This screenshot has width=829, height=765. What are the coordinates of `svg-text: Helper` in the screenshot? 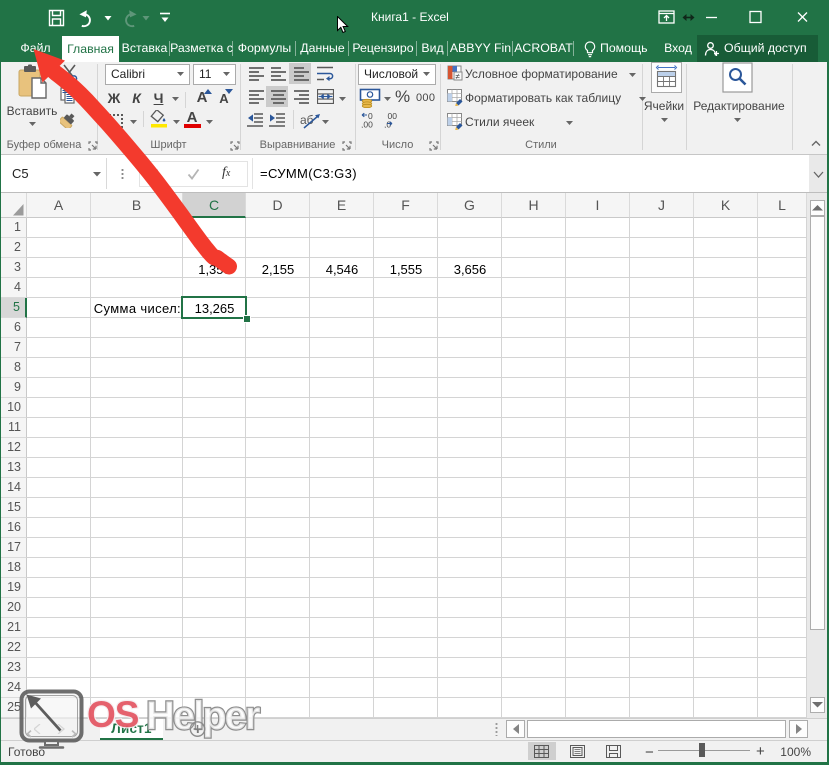 It's located at (203, 716).